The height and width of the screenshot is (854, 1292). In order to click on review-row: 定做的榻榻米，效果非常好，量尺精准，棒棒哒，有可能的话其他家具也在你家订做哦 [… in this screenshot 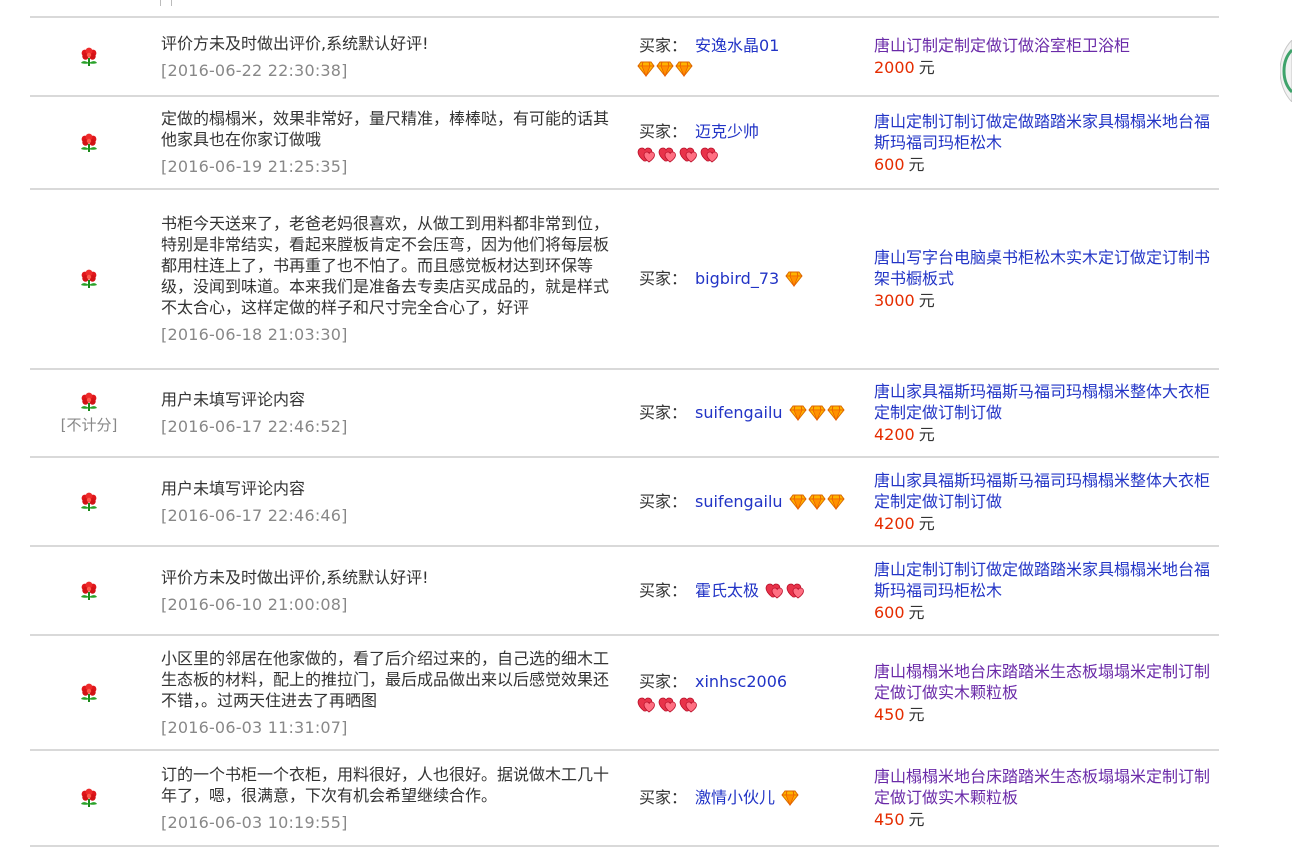, I will do `click(624, 143)`.